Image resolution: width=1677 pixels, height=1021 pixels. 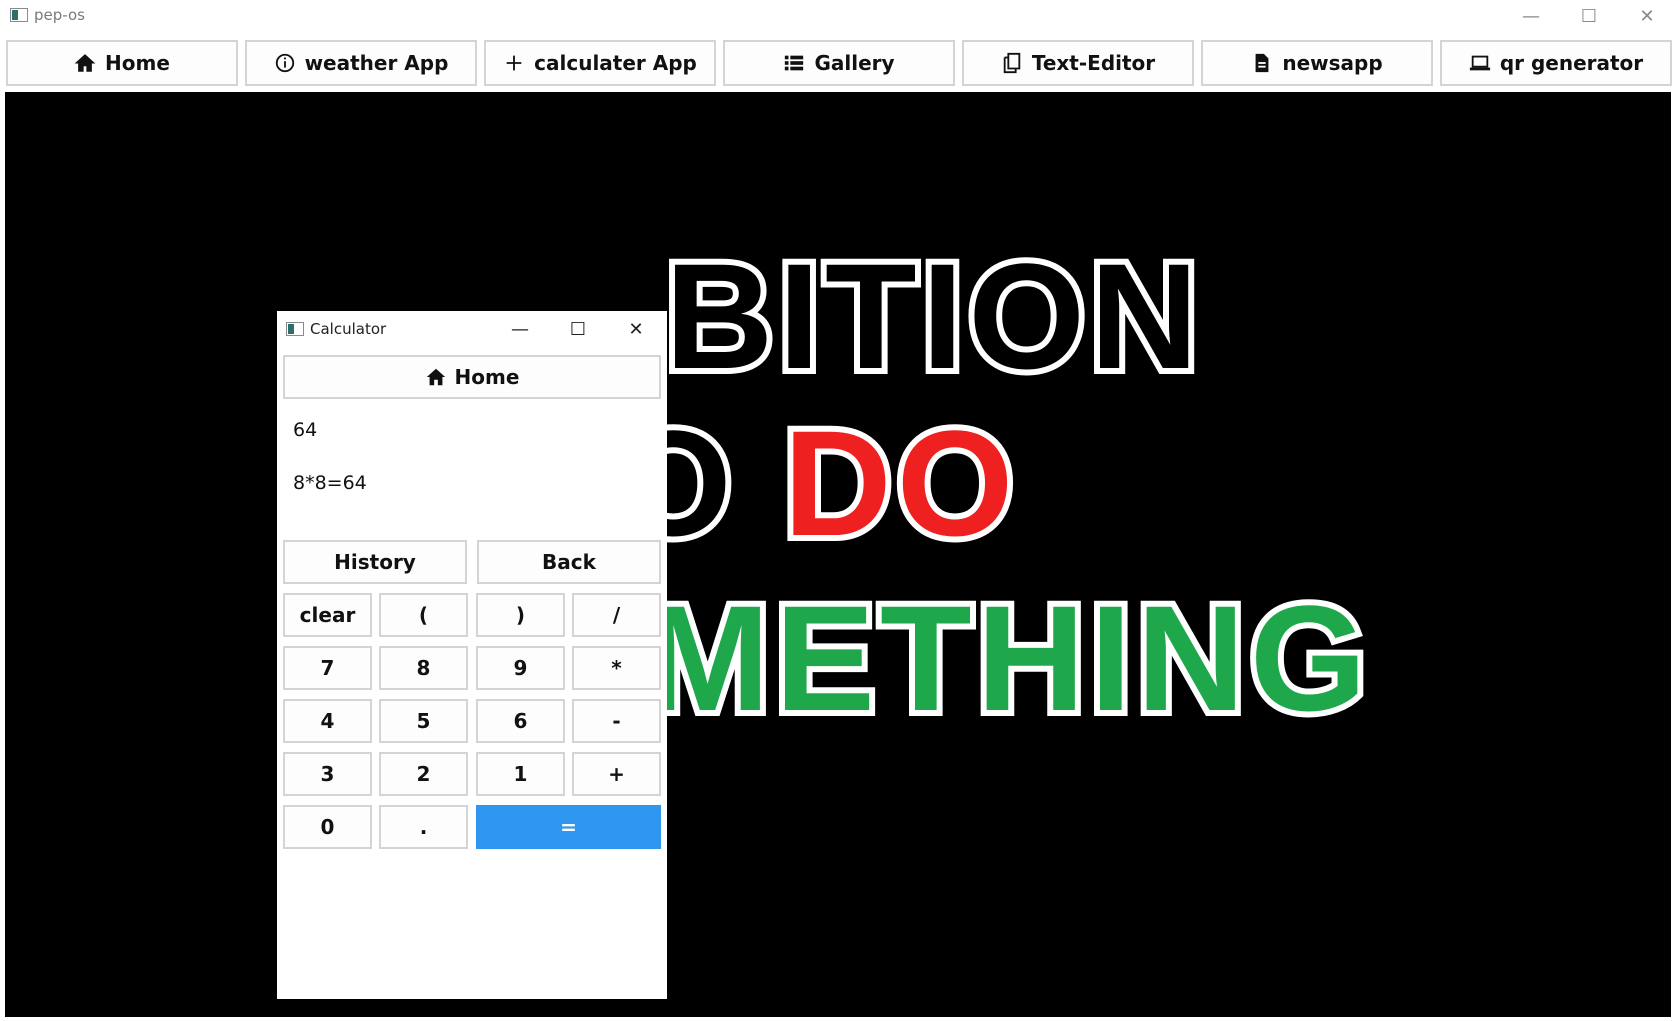 I want to click on digit-2-button: 2, so click(x=423, y=774).